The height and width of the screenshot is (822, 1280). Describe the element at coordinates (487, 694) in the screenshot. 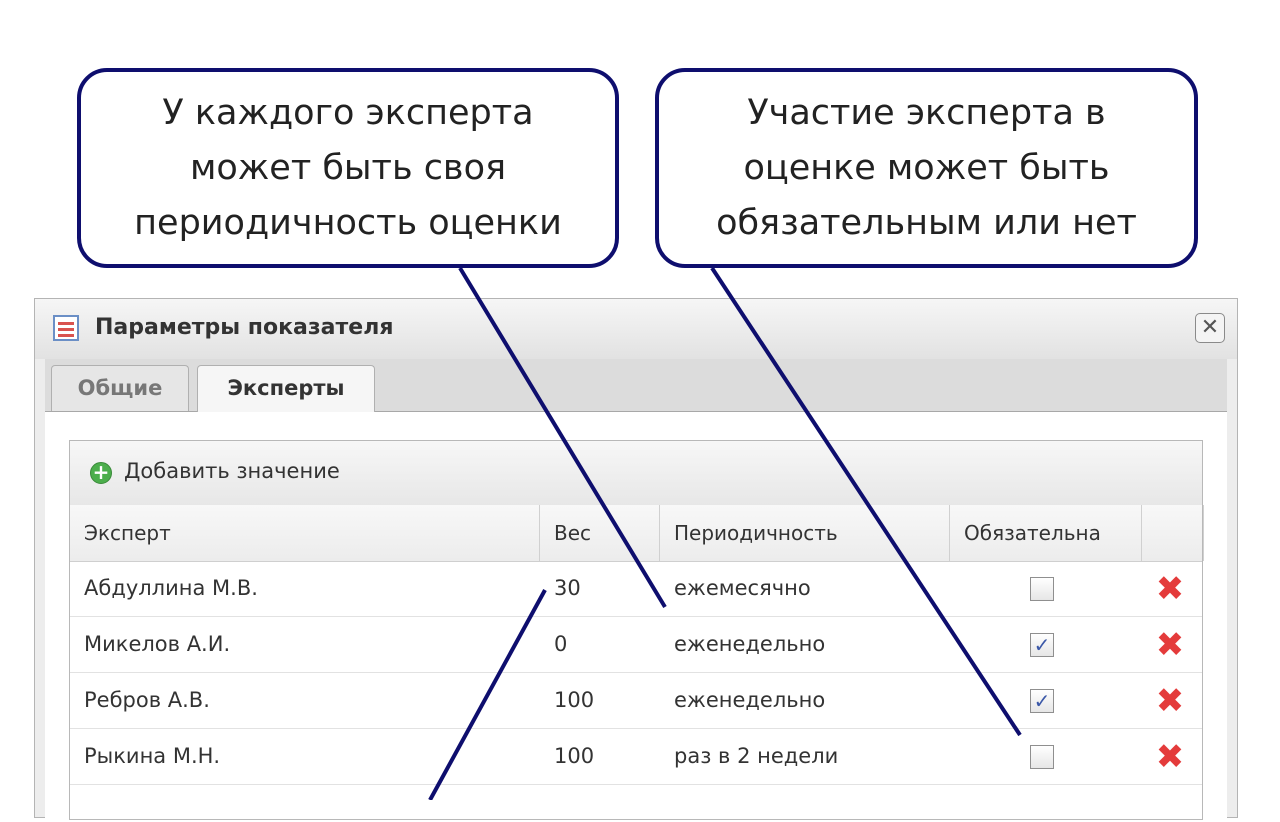

I see `pointer-weight` at that location.